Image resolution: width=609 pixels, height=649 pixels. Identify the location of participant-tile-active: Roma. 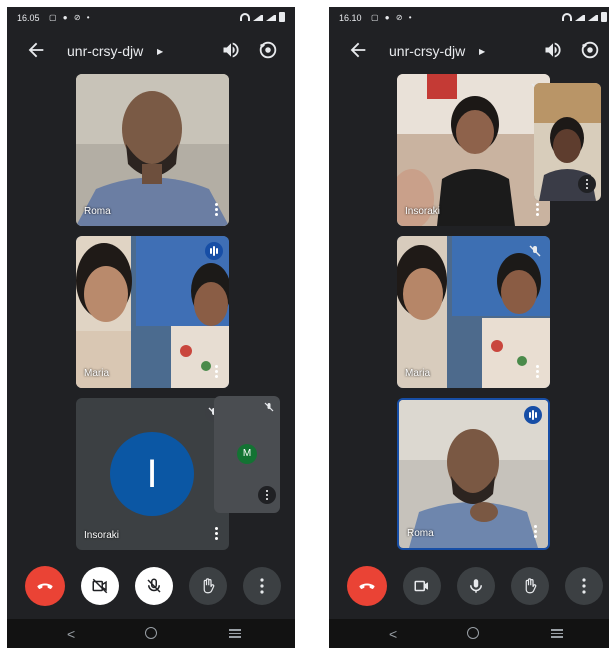
(473, 474).